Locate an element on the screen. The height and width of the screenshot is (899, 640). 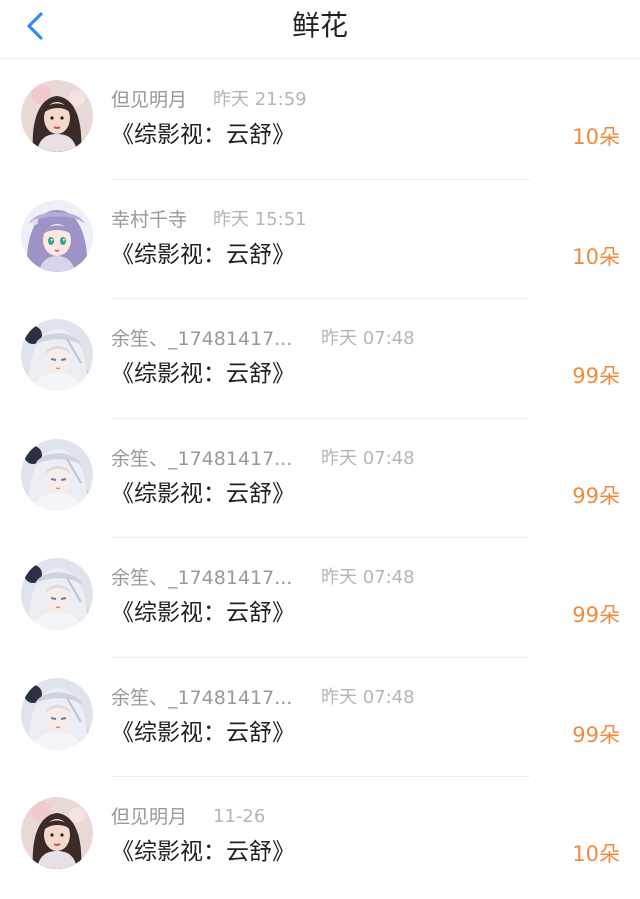
list-item: 但见明月 11-26 《综影视：云舒》 10朵 is located at coordinates (320, 837).